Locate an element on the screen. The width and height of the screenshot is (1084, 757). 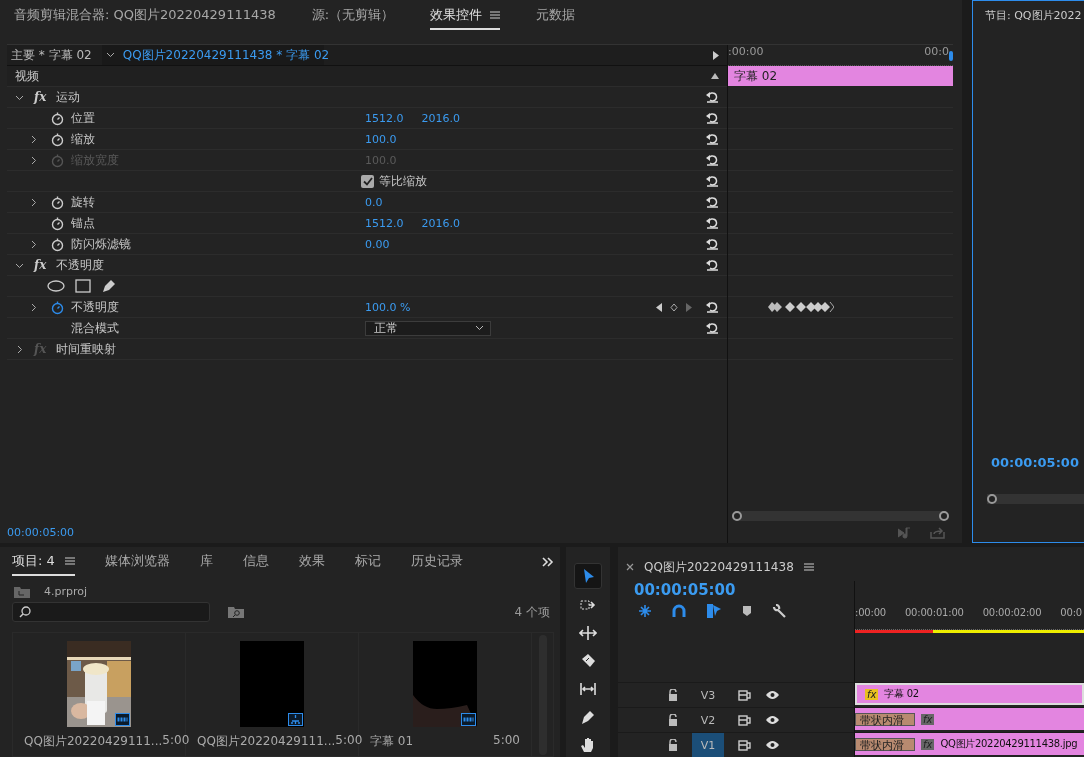
zoom-scrollbar is located at coordinates (840, 516).